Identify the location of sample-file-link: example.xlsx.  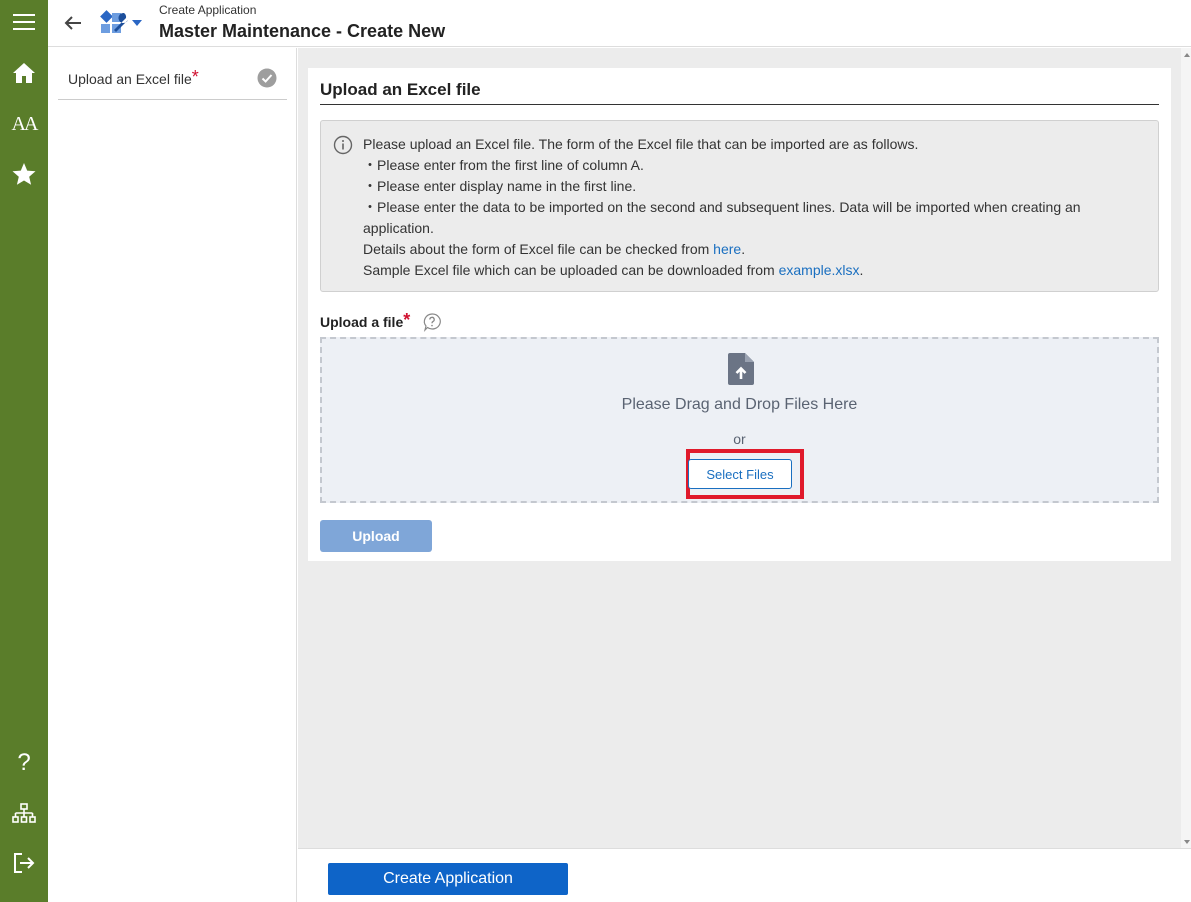
(819, 270).